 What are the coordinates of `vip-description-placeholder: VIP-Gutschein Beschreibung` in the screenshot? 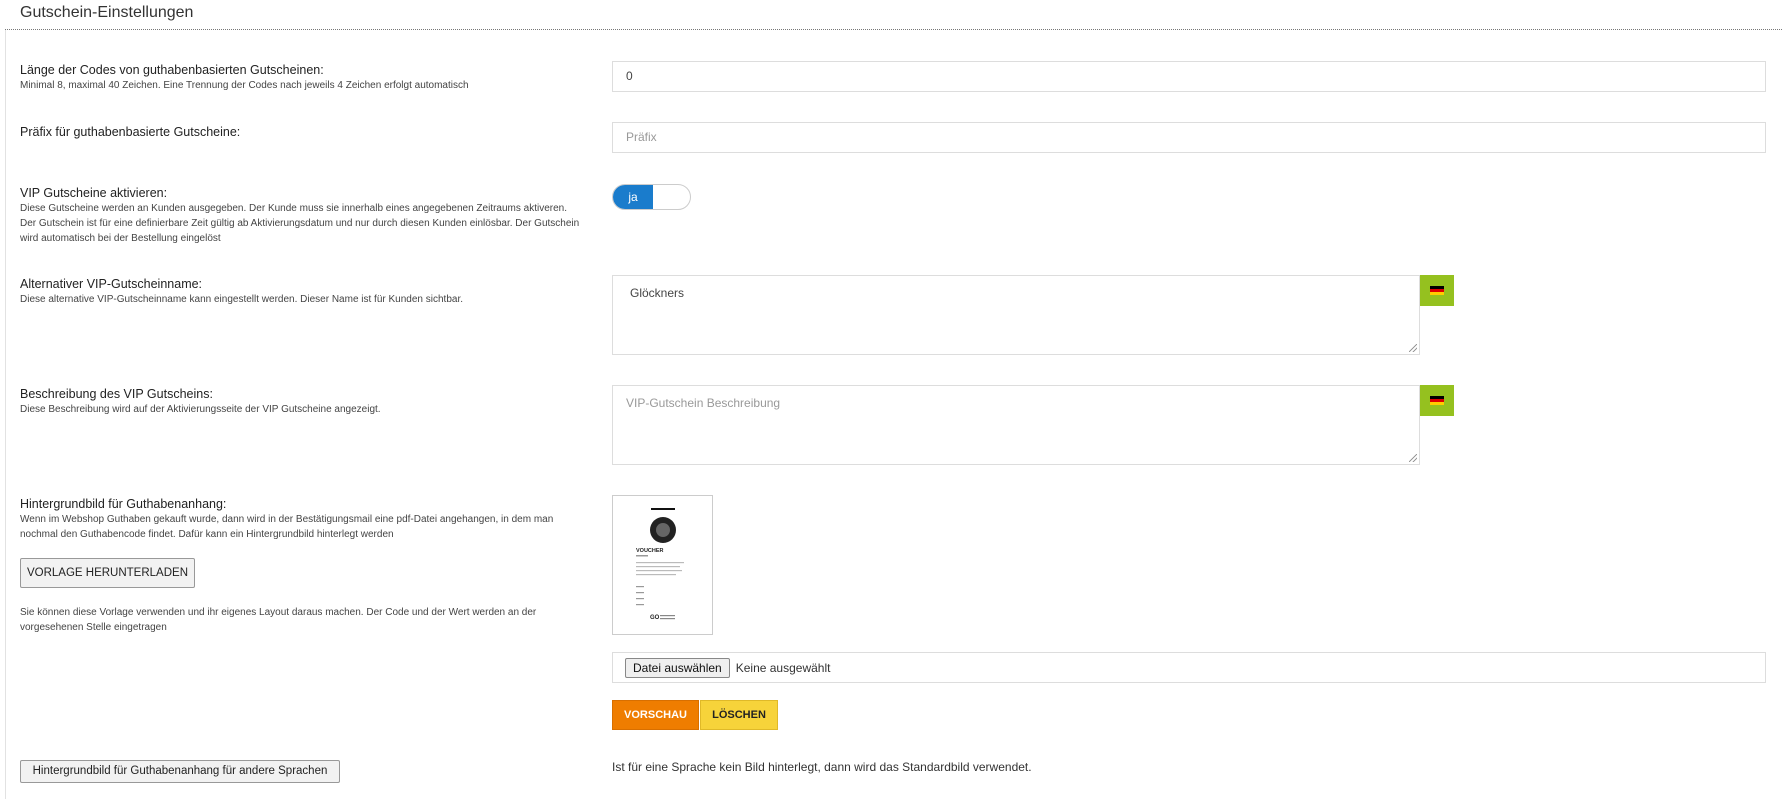 It's located at (703, 403).